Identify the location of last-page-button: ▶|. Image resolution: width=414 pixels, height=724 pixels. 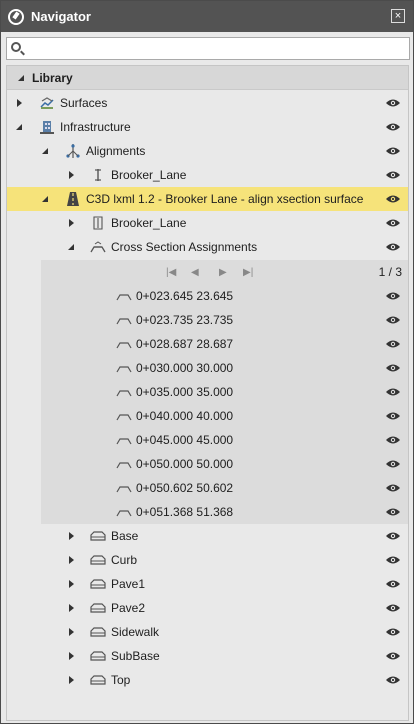
(248, 272).